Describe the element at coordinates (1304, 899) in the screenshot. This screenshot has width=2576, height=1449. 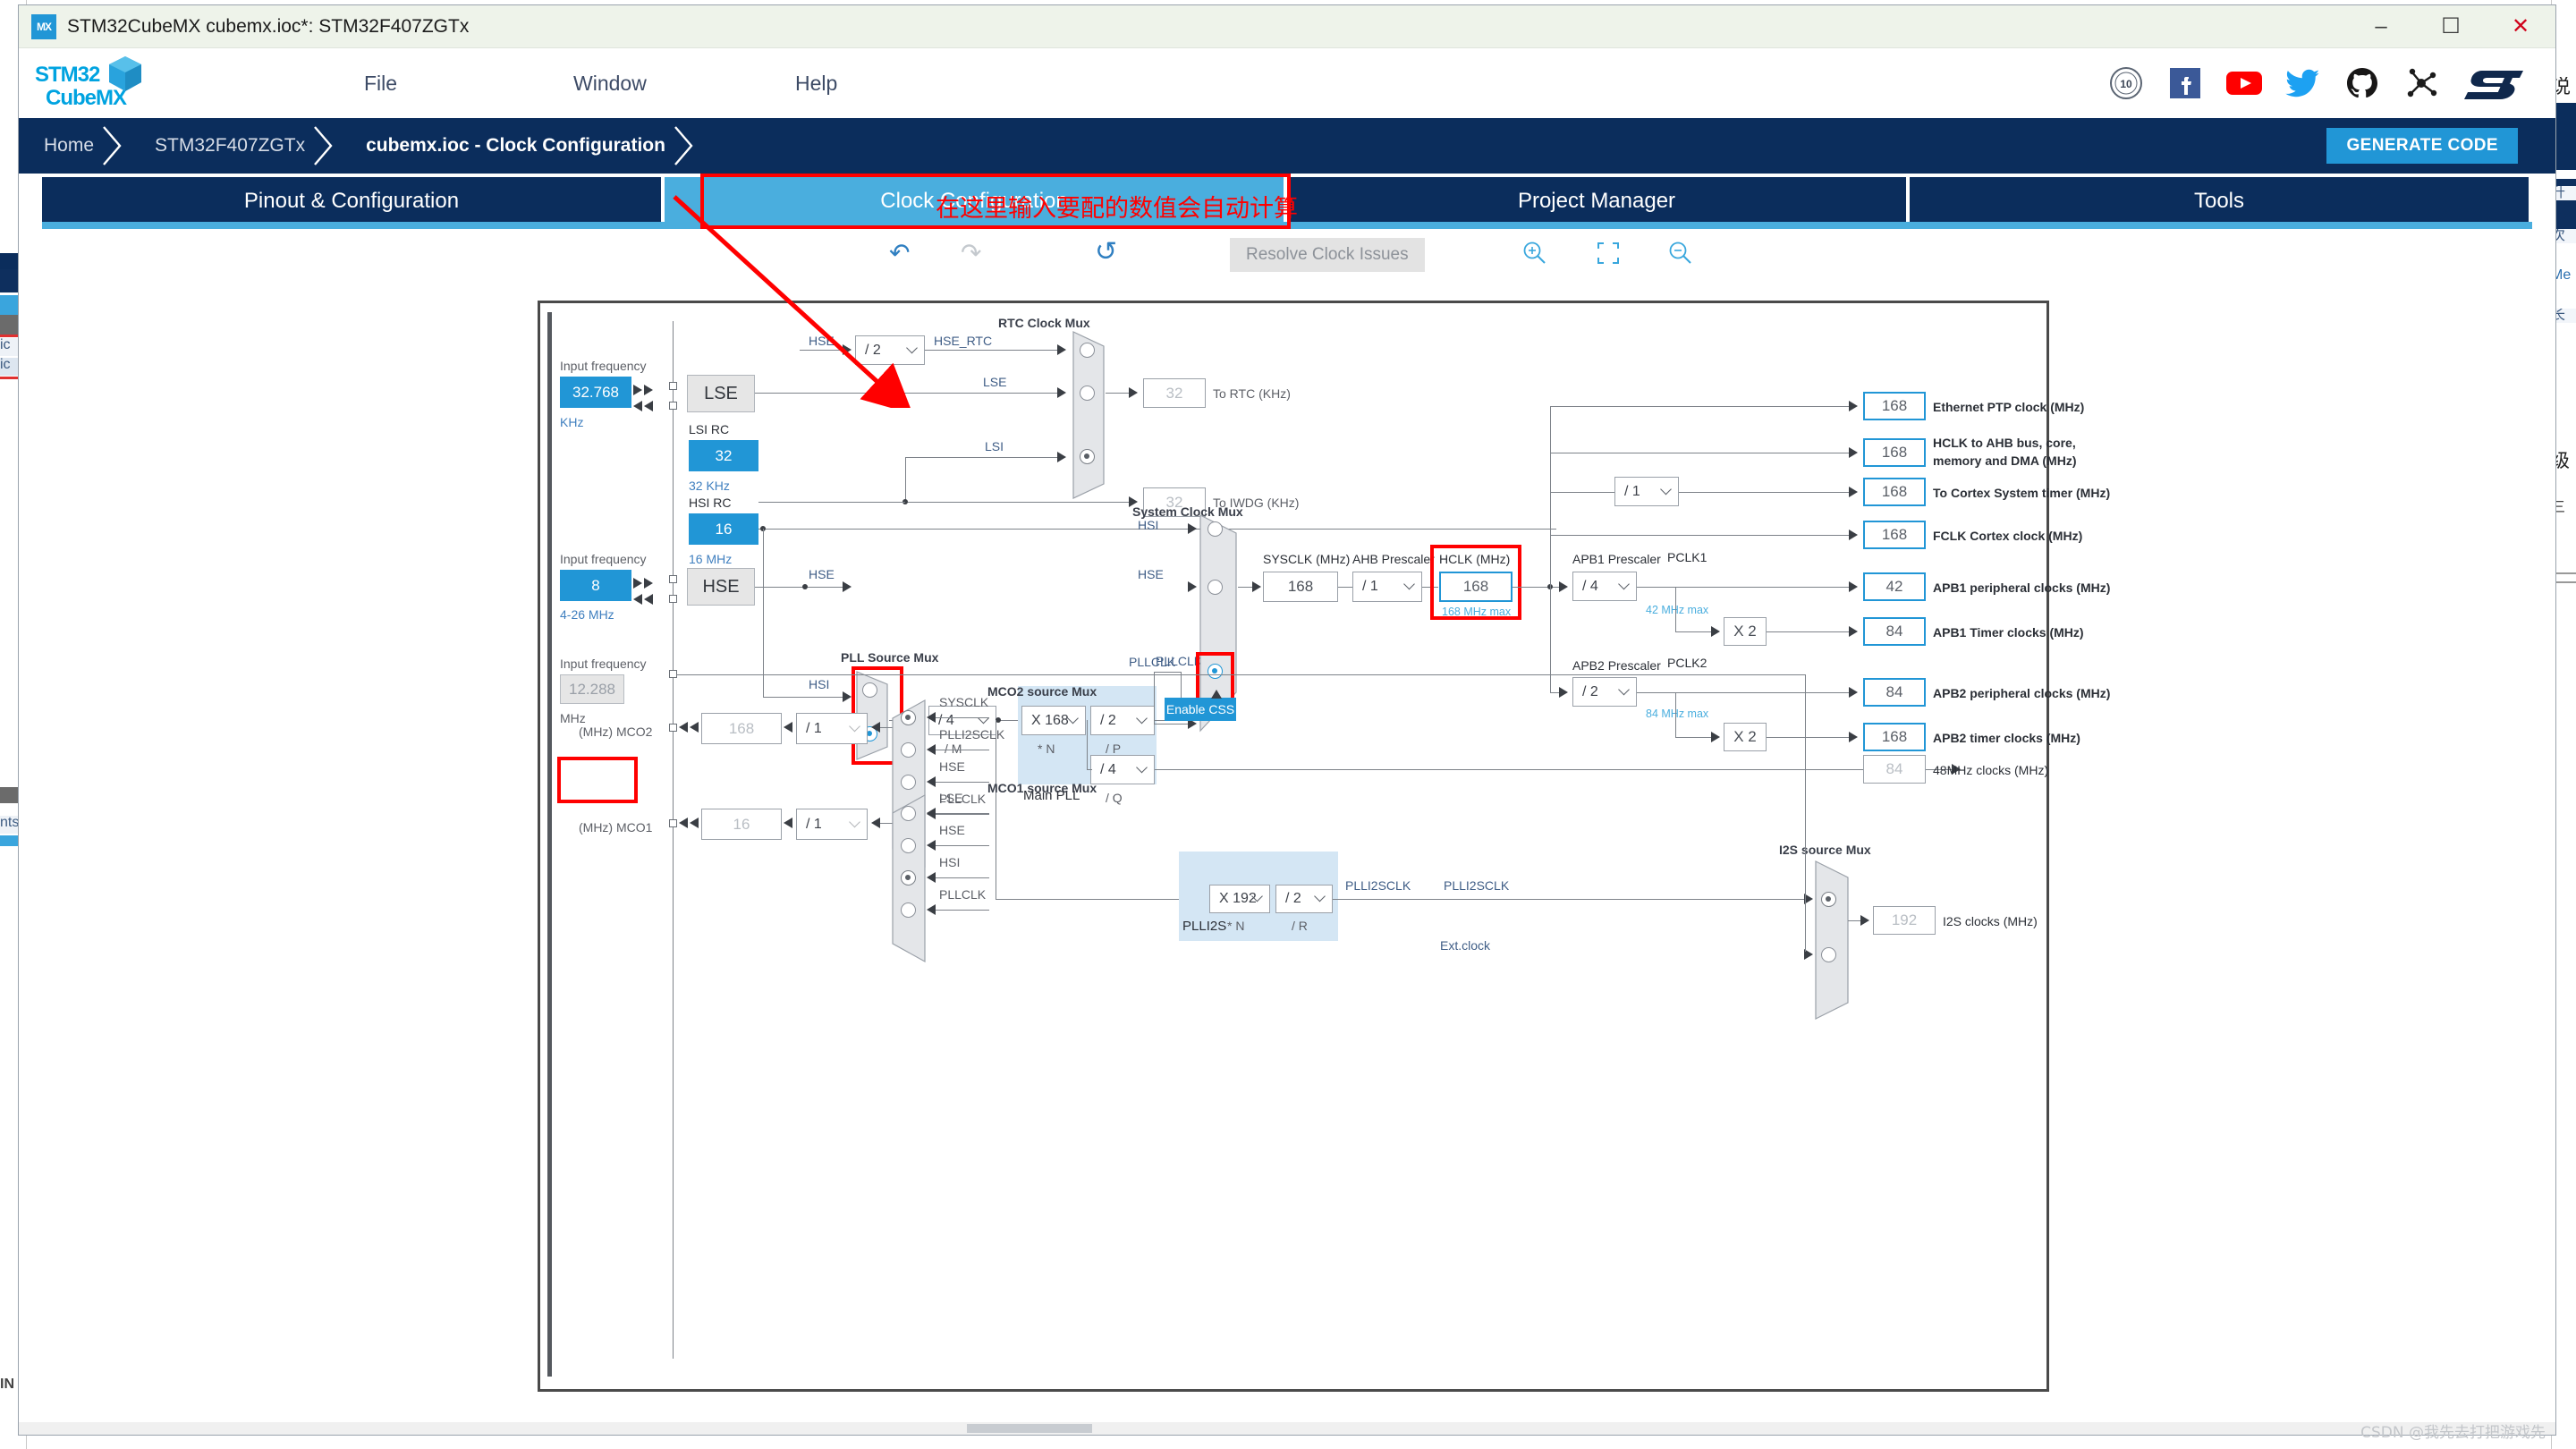
I see `plli2s-r-select: / 2` at that location.